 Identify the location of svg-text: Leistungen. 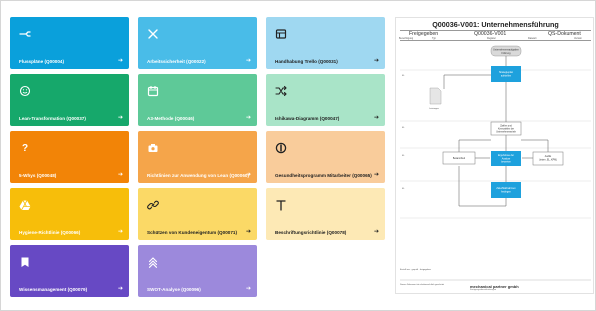
(434, 108).